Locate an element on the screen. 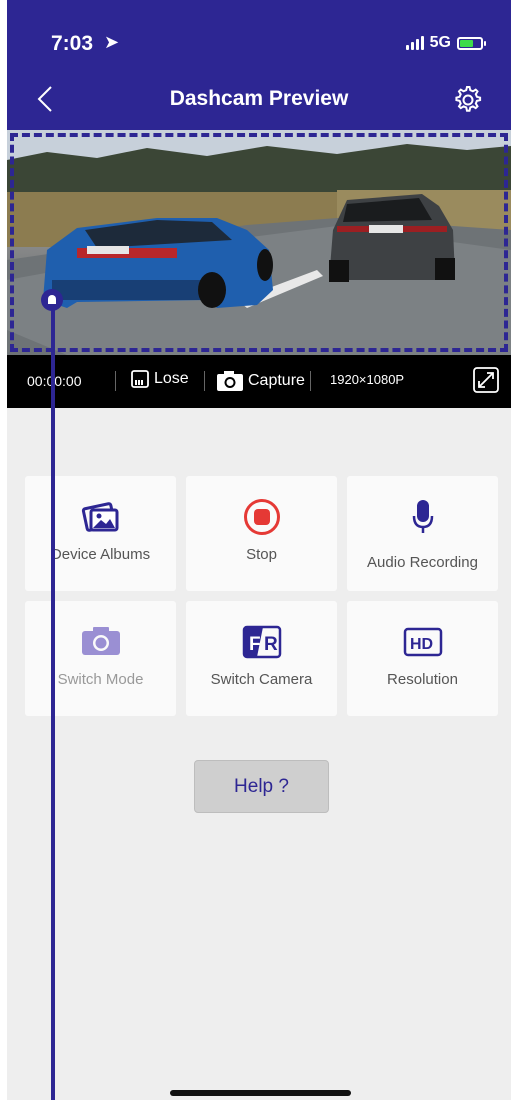 The width and height of the screenshot is (511, 1100). tile-label: Device Albums is located at coordinates (100, 554).